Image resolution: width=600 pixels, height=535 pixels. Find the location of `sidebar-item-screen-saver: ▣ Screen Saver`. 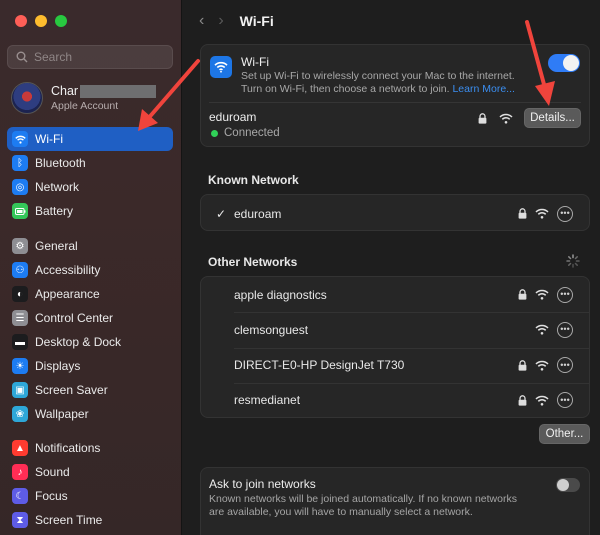

sidebar-item-screen-saver: ▣ Screen Saver is located at coordinates (90, 390).